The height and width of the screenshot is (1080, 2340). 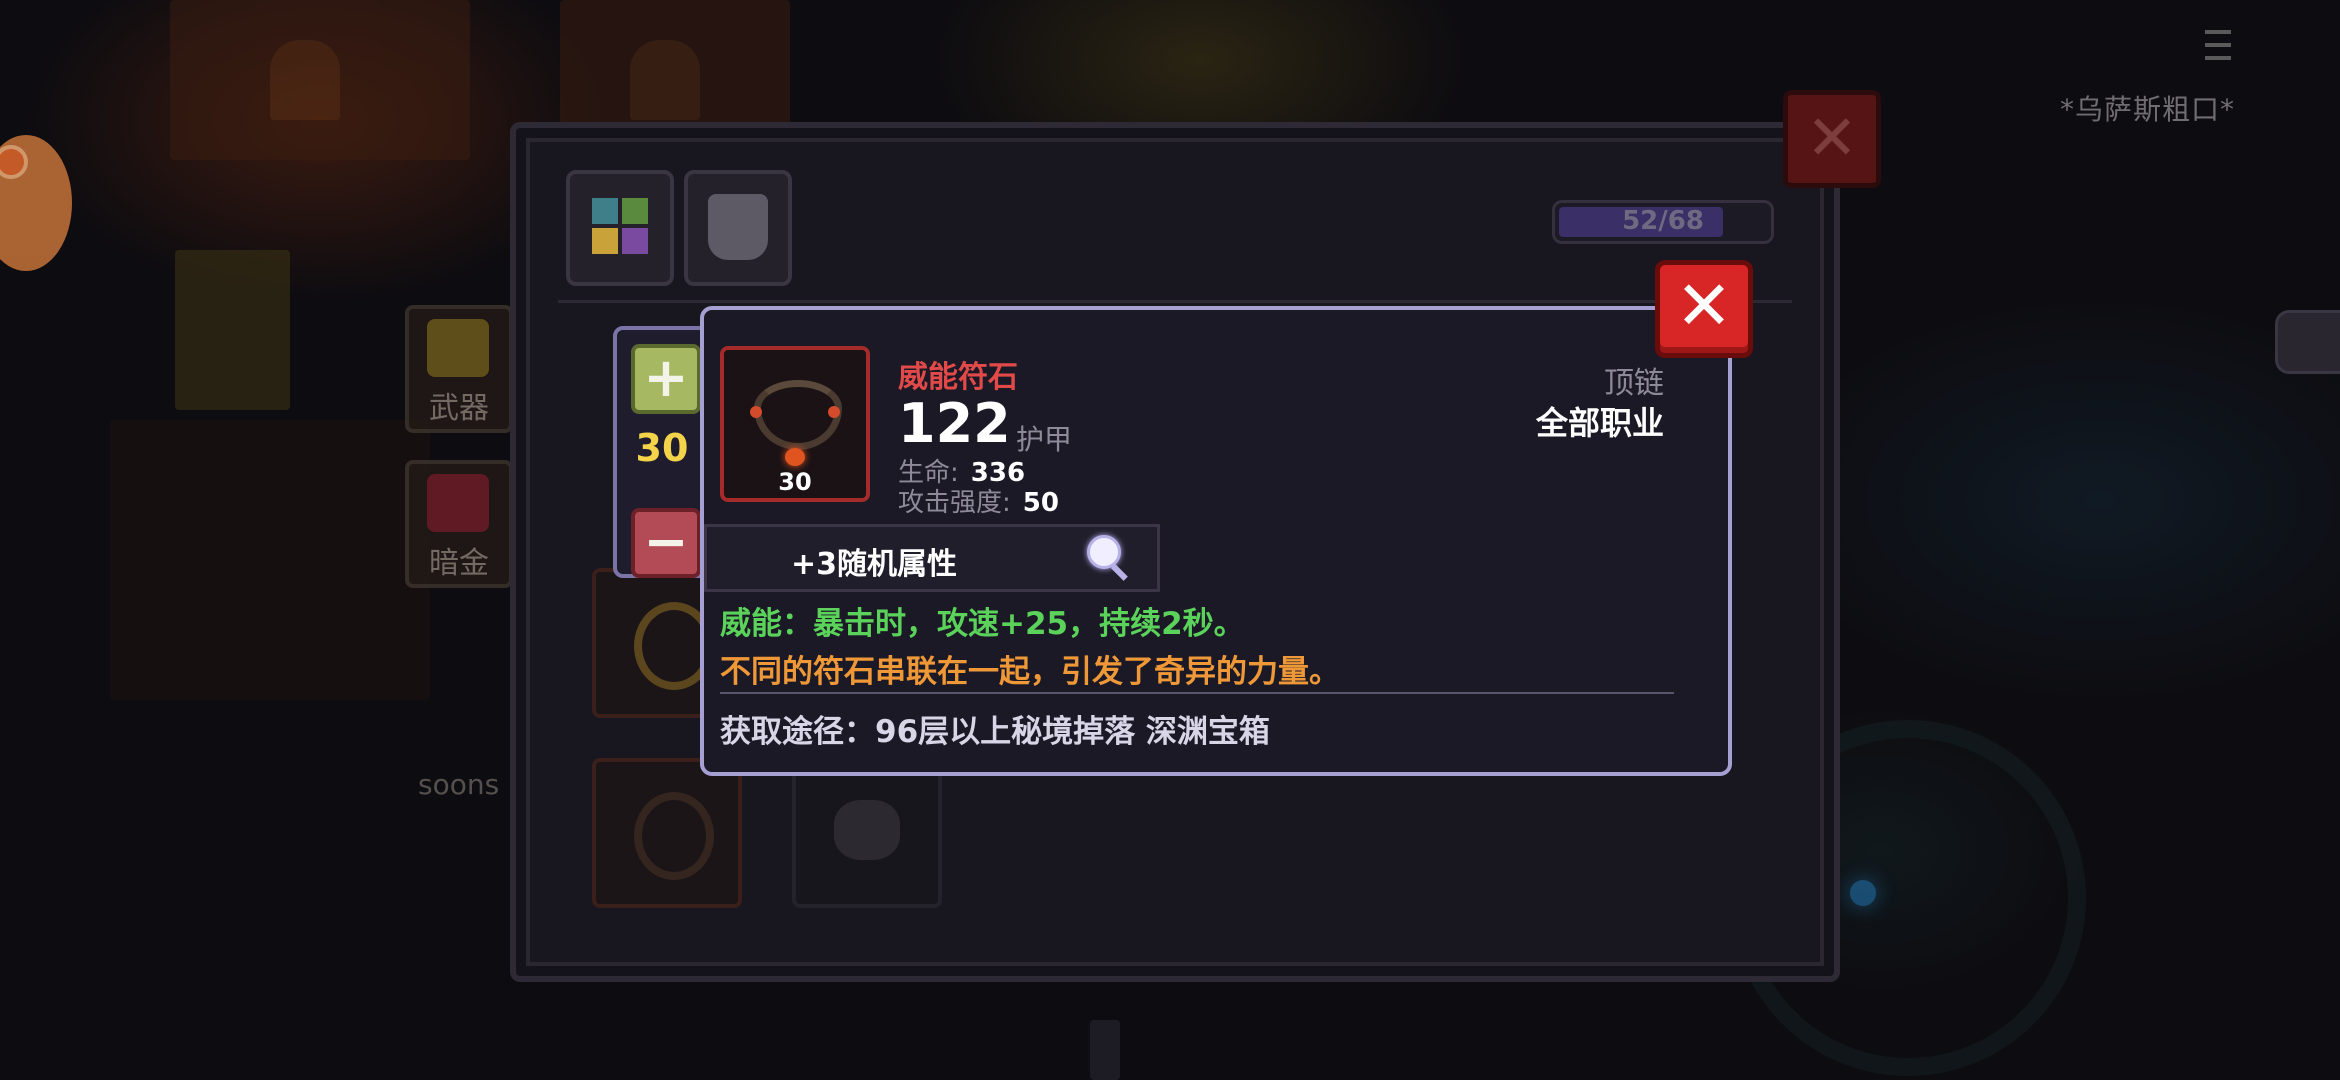 What do you see at coordinates (2148, 109) in the screenshot?
I see `player-name: *乌萨斯粗口*` at bounding box center [2148, 109].